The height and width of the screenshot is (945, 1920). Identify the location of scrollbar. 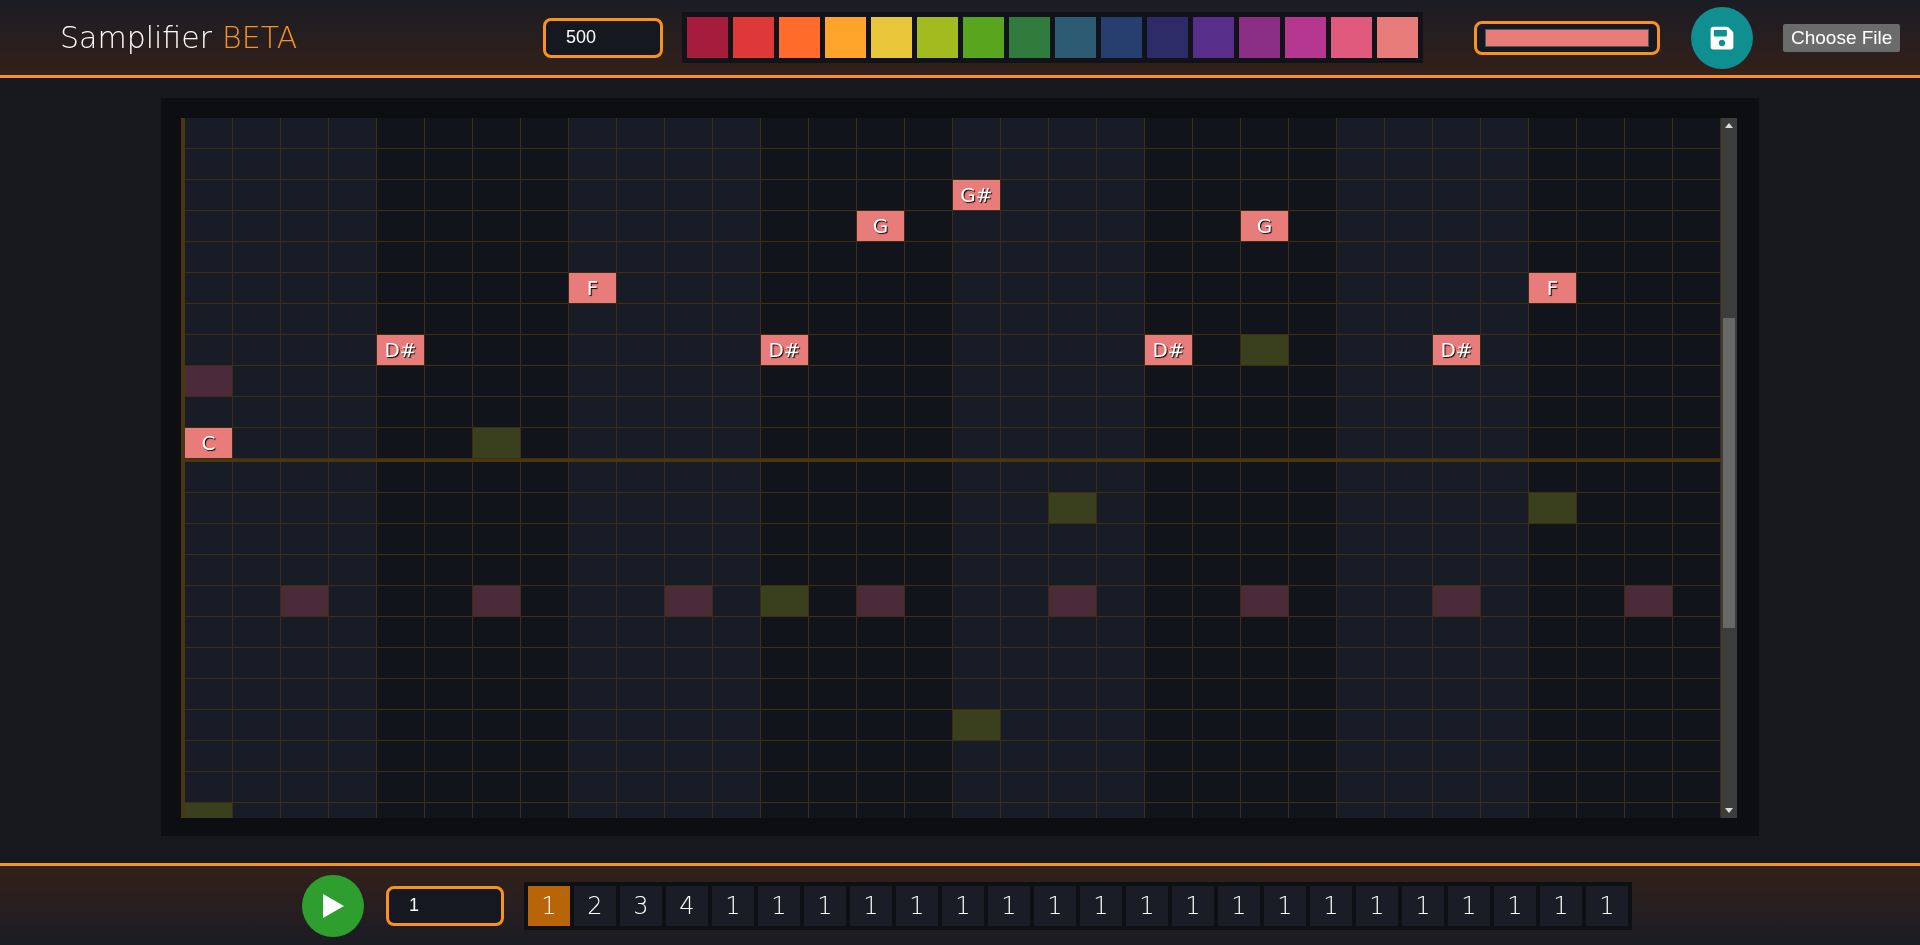
(1729, 468).